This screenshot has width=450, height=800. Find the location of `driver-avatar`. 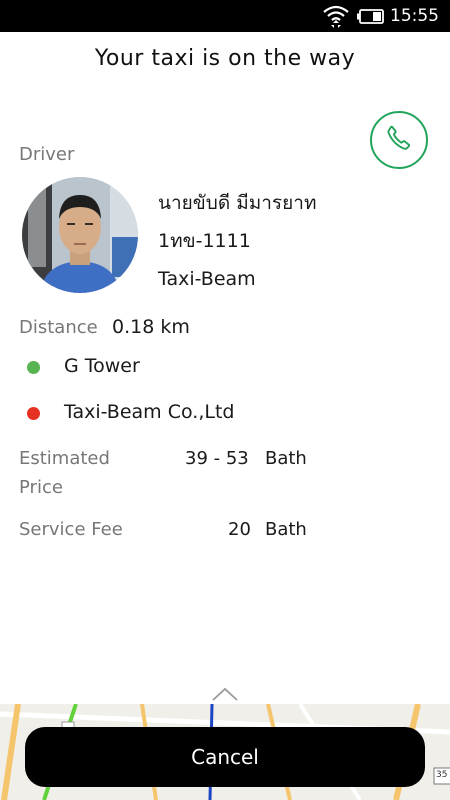

driver-avatar is located at coordinates (80, 235).